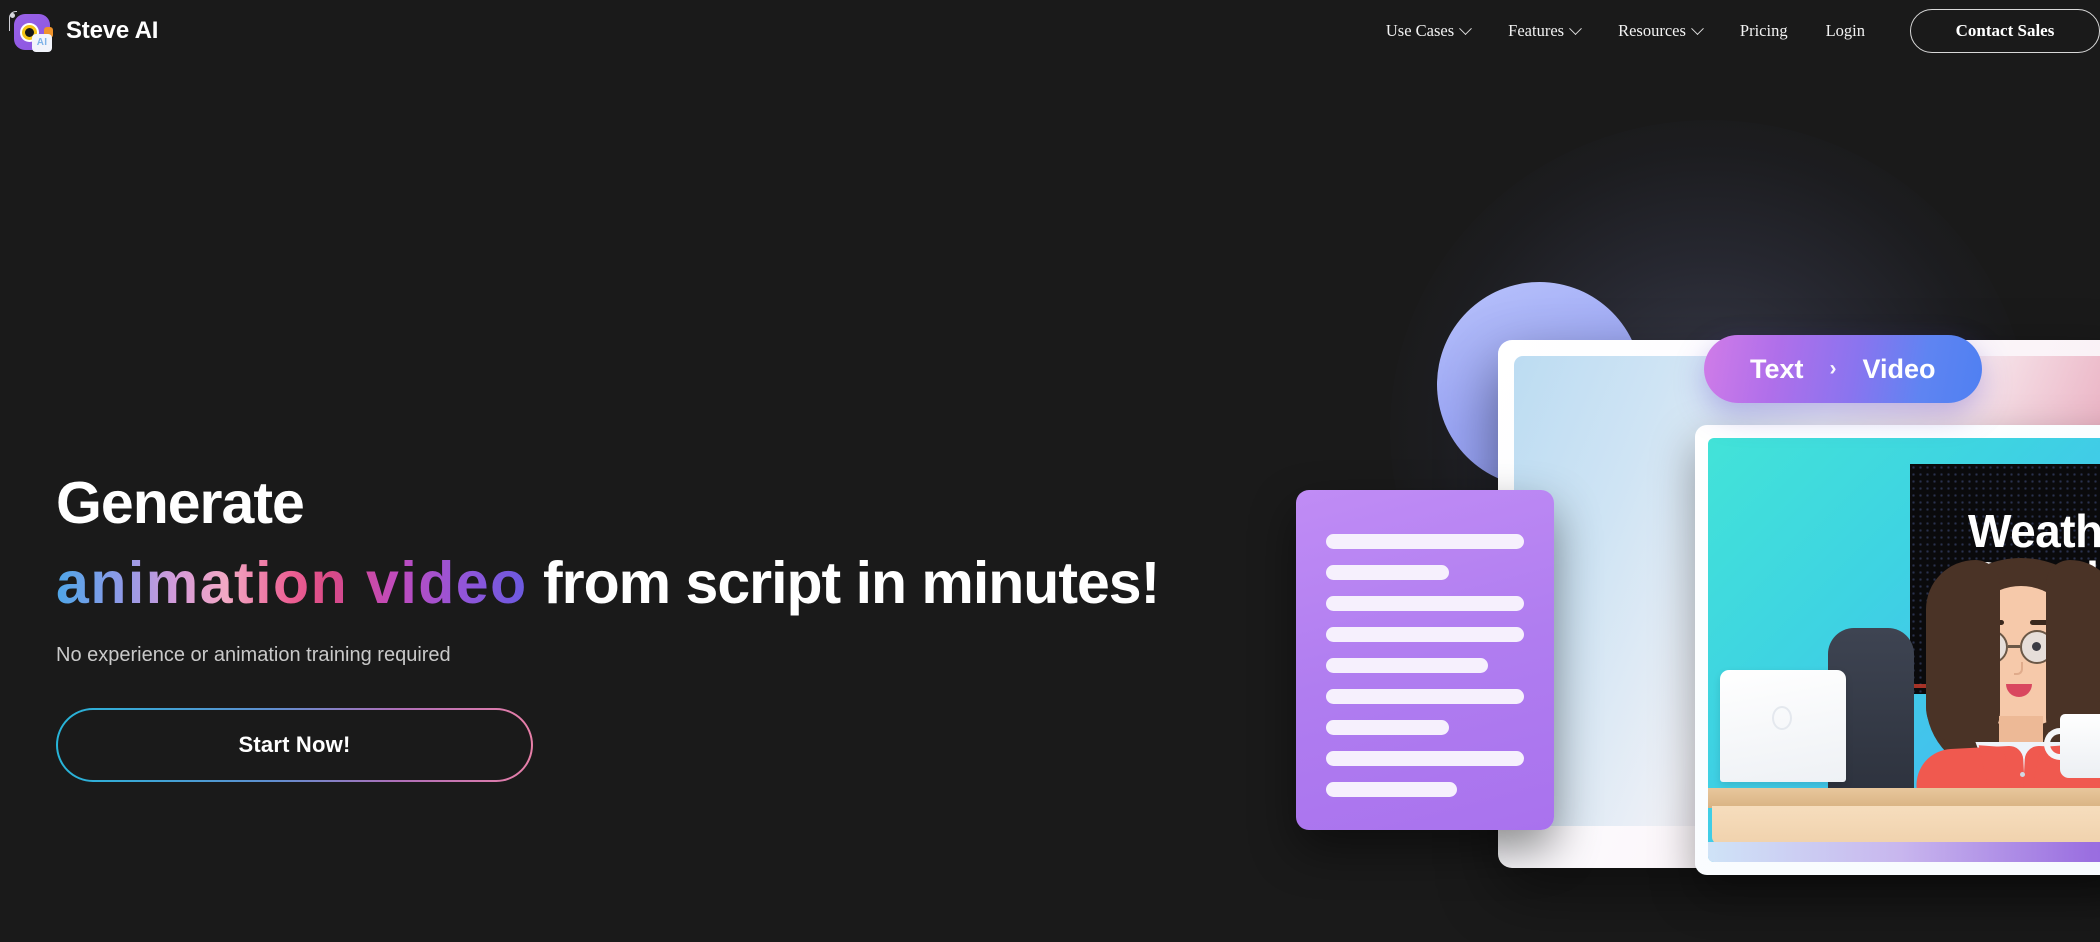 Image resolution: width=2100 pixels, height=942 pixels. I want to click on laptop-logo-icon, so click(1782, 718).